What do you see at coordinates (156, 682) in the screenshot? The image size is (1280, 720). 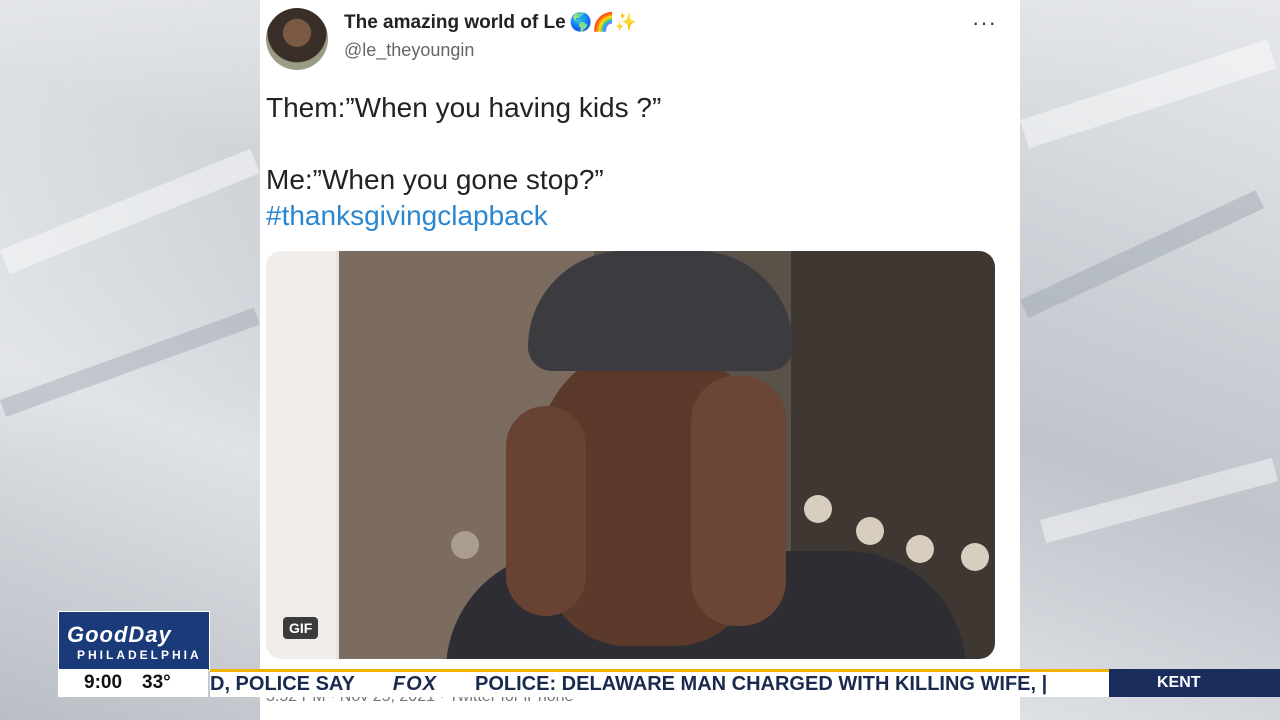 I see `temperature: 33°` at bounding box center [156, 682].